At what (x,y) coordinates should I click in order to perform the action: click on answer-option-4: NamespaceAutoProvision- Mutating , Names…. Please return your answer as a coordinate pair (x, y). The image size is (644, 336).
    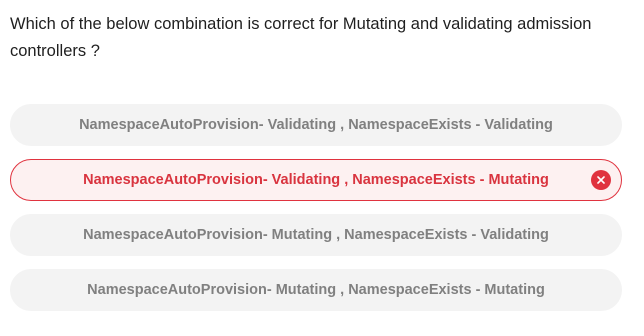
    Looking at the image, I should click on (316, 290).